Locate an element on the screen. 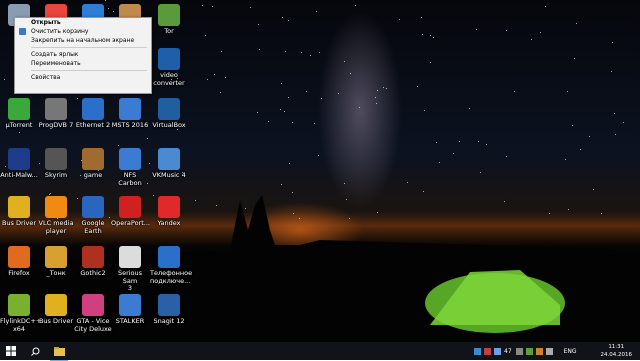 This screenshot has height=361, width=640. desktop-icon: μTorrent is located at coordinates (19, 114).